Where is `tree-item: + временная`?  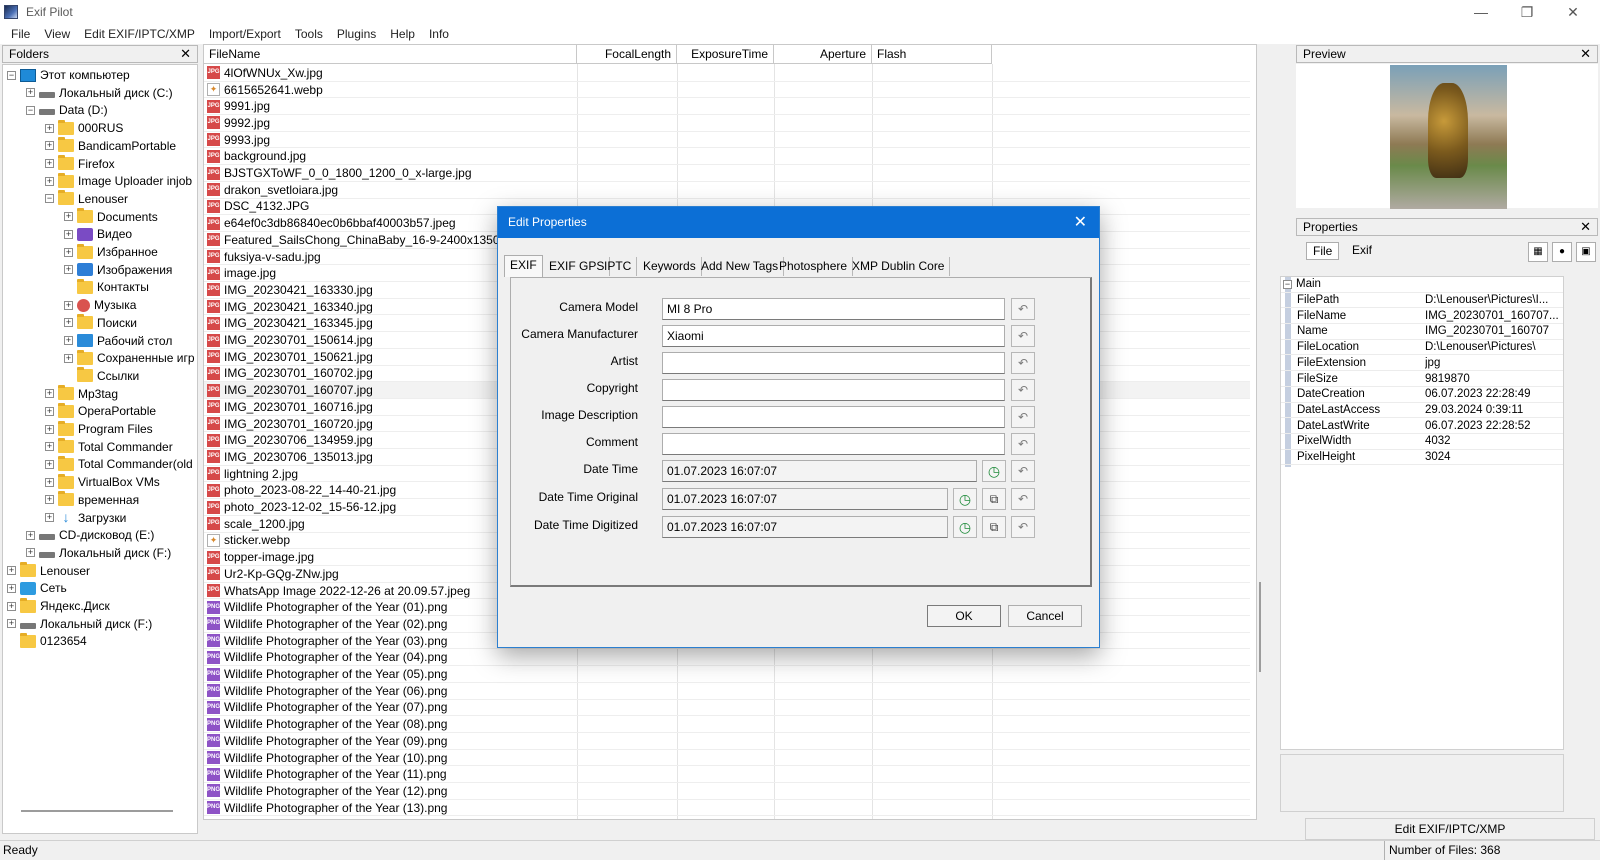 tree-item: + временная is located at coordinates (92, 500).